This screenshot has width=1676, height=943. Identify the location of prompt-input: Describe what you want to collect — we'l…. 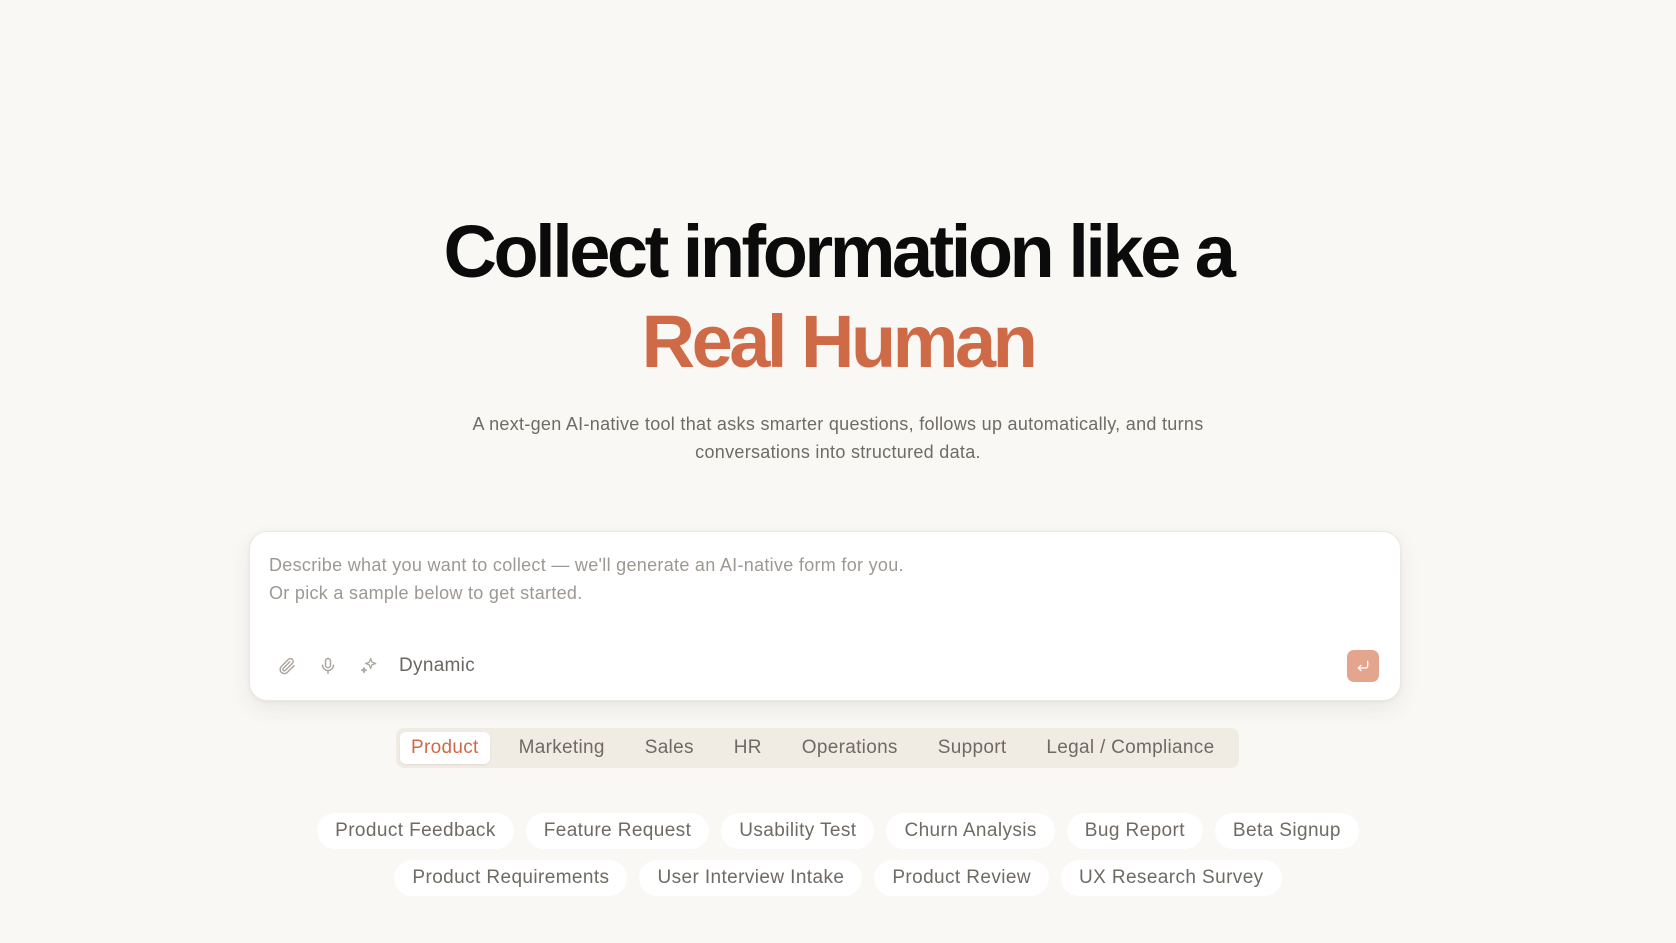
(769, 579).